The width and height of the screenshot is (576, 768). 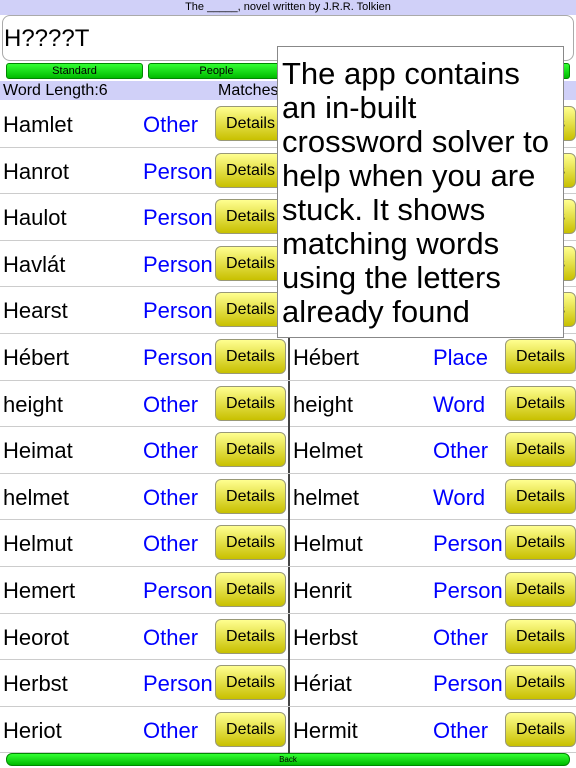 I want to click on word: Hearst, so click(x=35, y=311).